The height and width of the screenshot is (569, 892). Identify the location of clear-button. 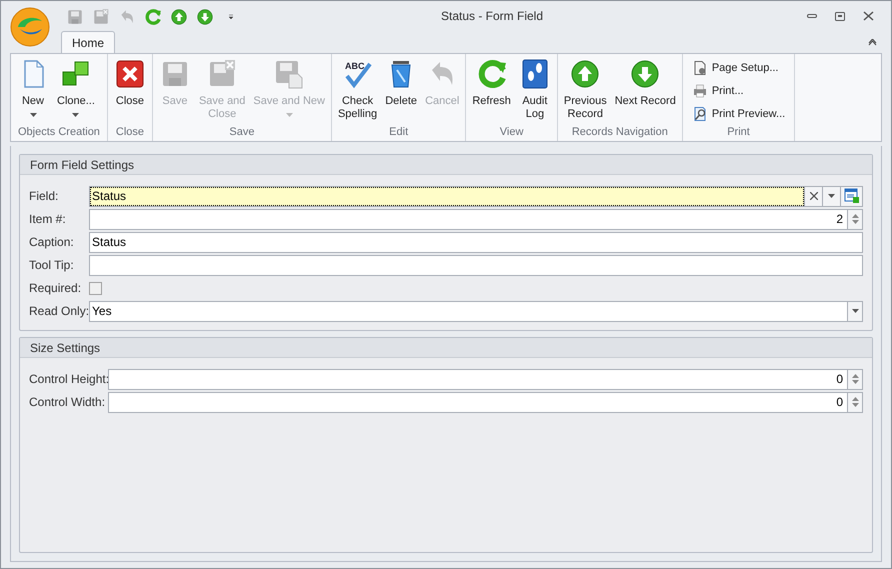
(814, 196).